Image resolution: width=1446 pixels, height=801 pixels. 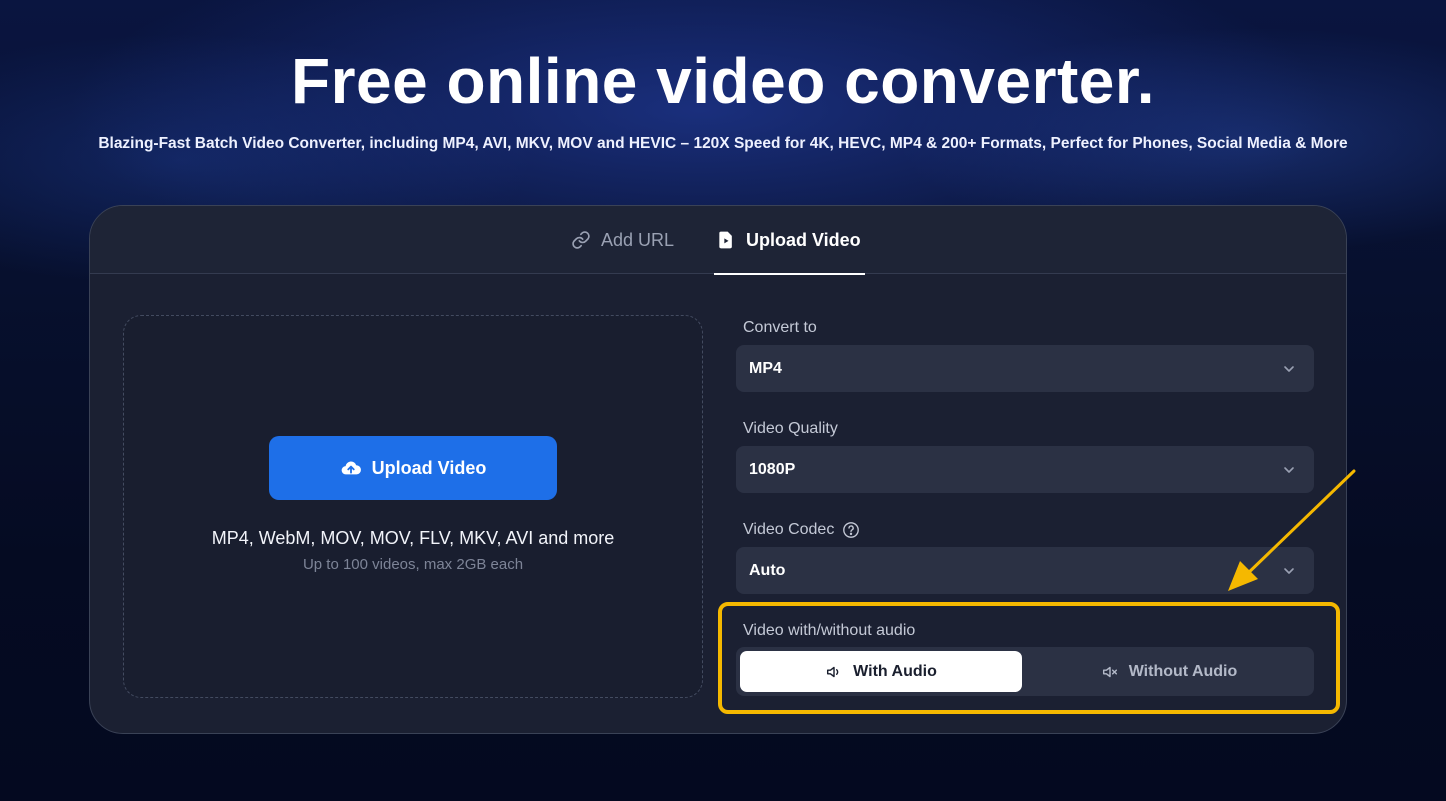 I want to click on video-quality-value: 1080P, so click(x=772, y=469).